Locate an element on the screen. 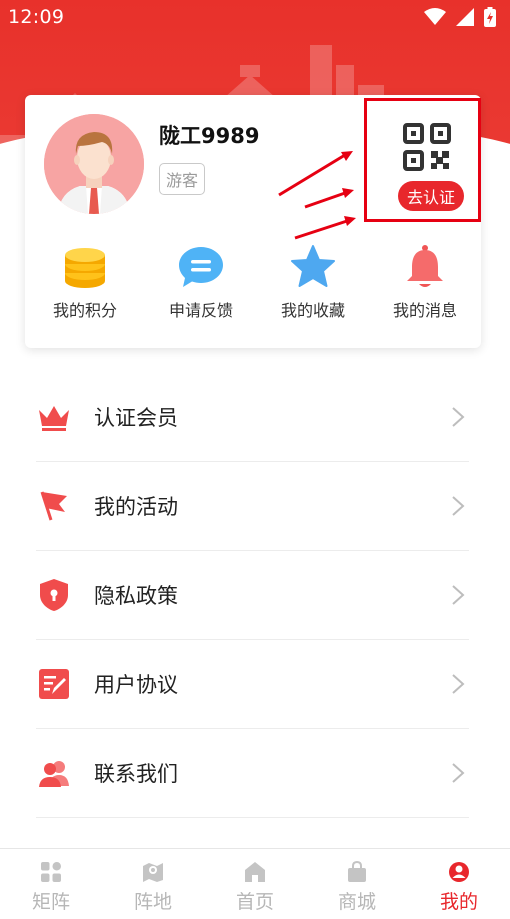 Image resolution: width=510 pixels, height=919 pixels. avatar is located at coordinates (94, 164).